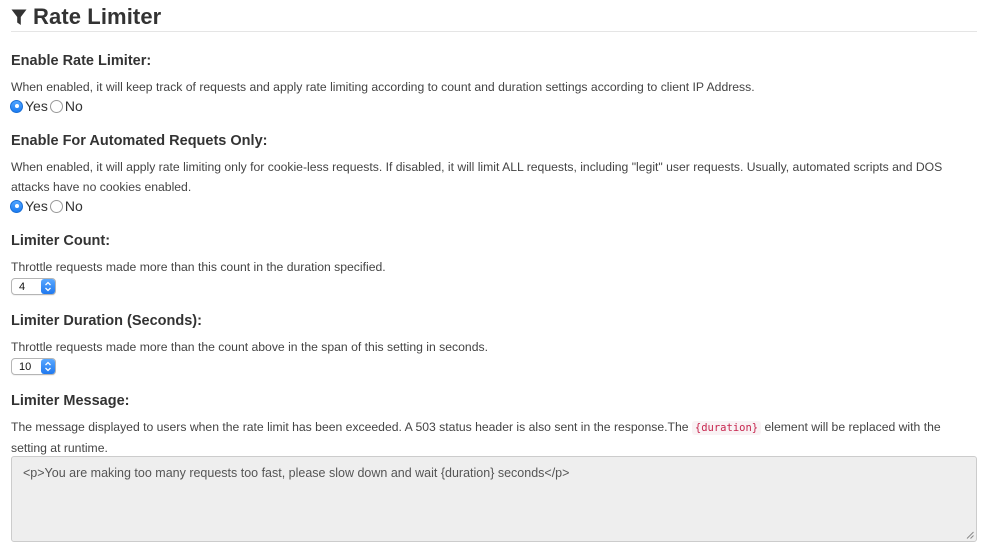  What do you see at coordinates (22, 286) in the screenshot?
I see `limiter-count-value: 4` at bounding box center [22, 286].